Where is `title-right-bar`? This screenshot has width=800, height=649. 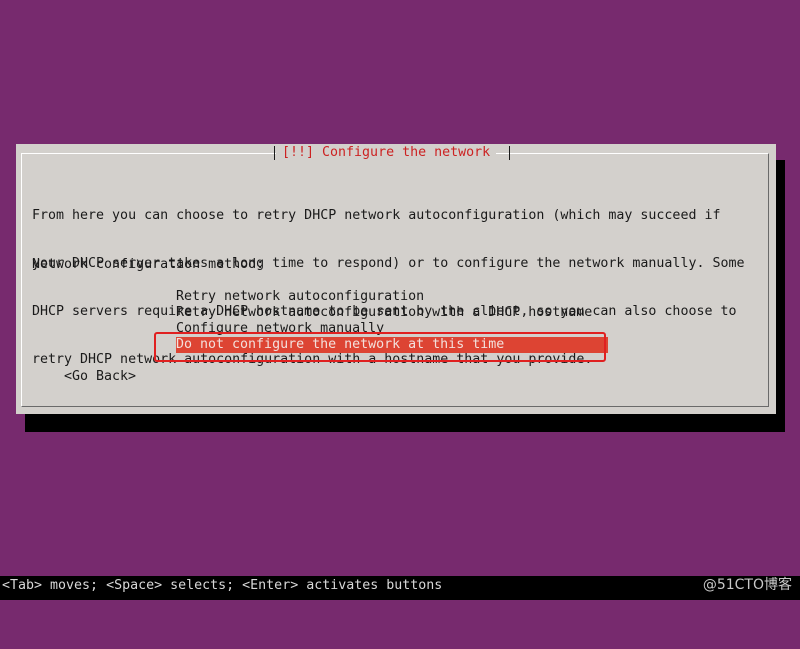 title-right-bar is located at coordinates (509, 153).